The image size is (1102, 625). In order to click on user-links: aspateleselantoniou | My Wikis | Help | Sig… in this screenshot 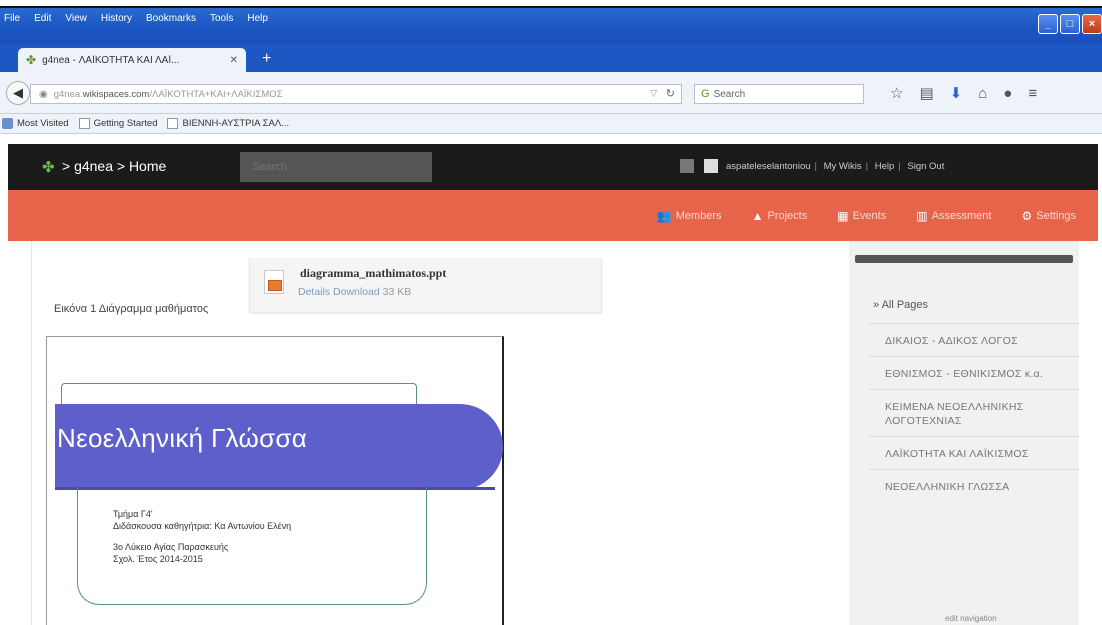, I will do `click(835, 166)`.